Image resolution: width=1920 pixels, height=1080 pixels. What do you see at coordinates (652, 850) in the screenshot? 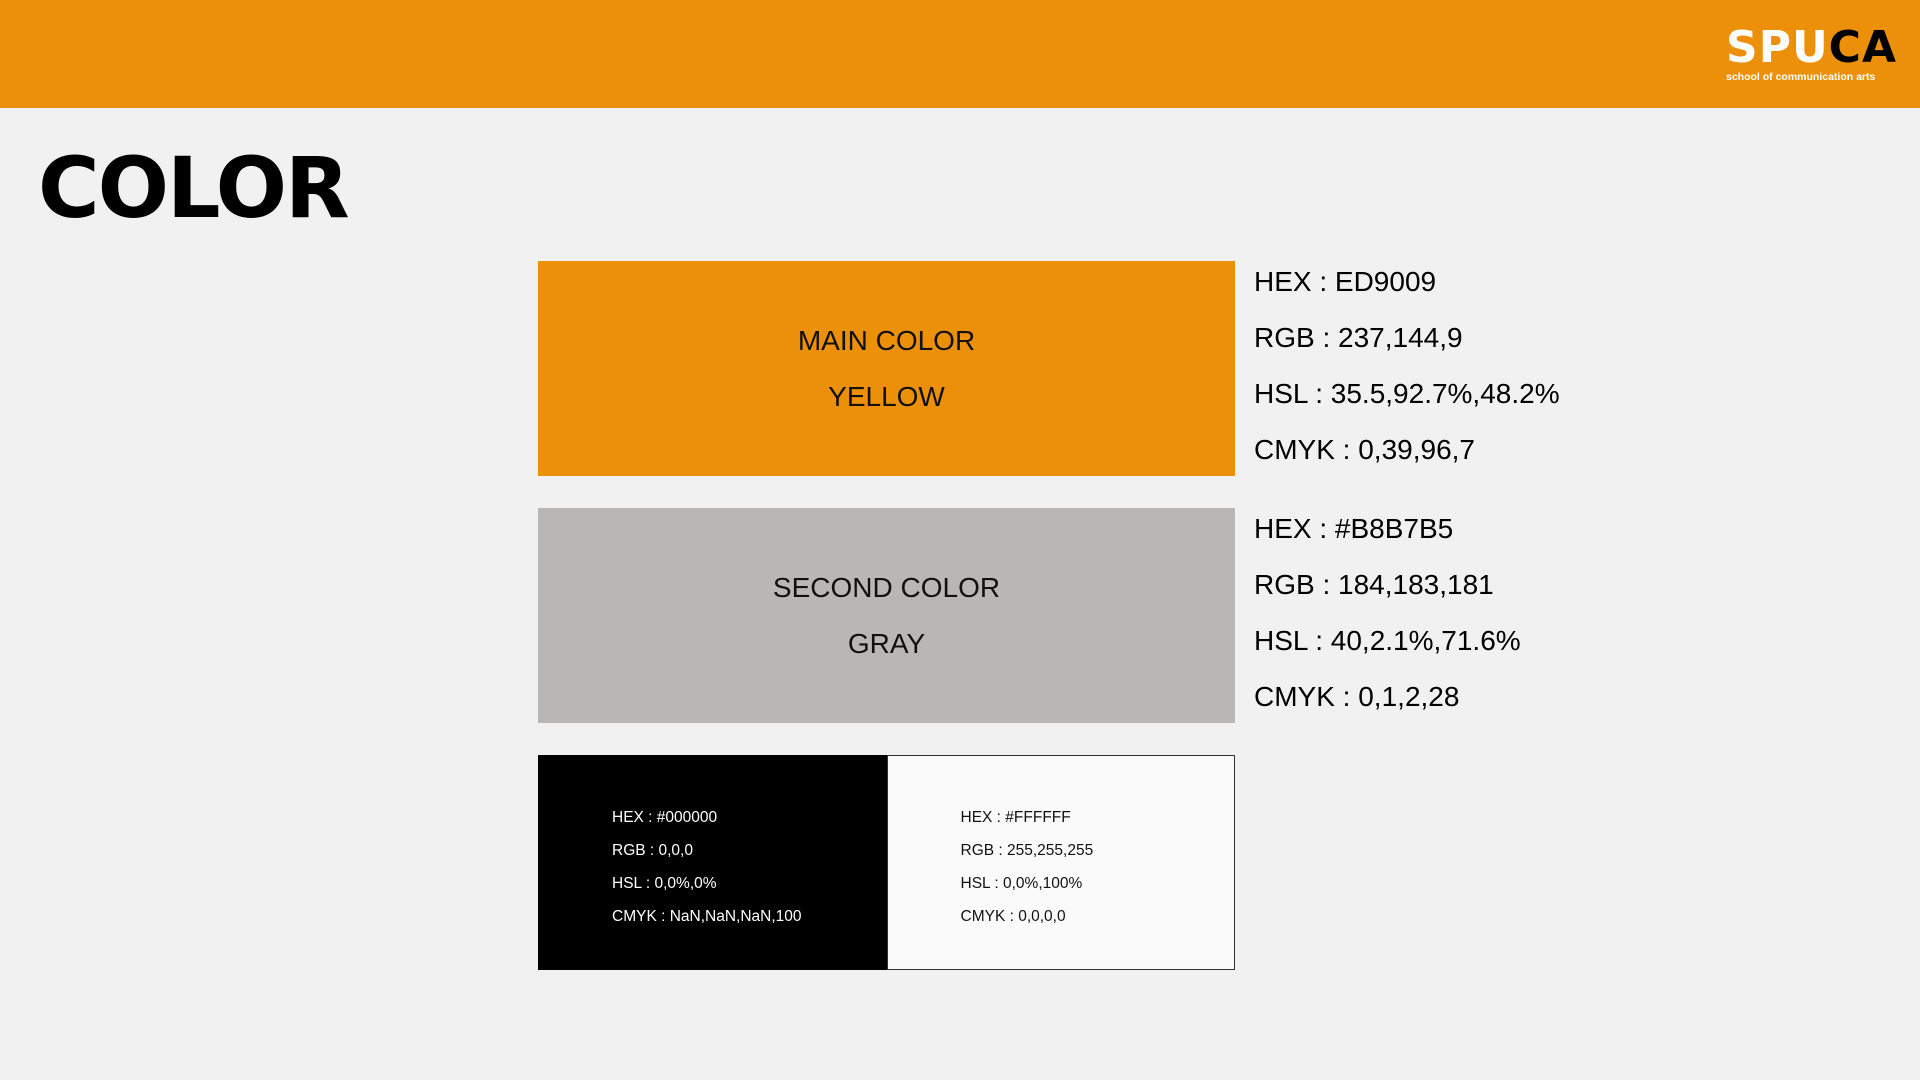
I see `black-rgb: RGB : 0,0,0` at bounding box center [652, 850].